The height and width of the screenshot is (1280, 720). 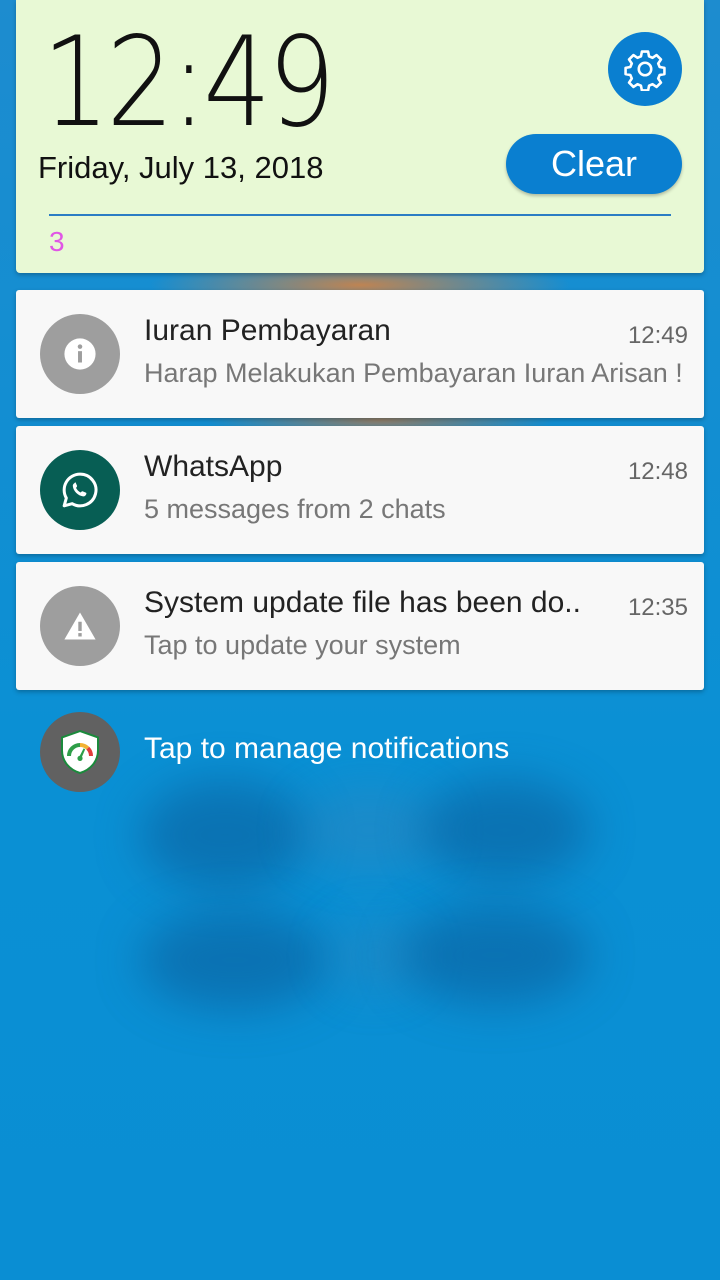 What do you see at coordinates (594, 164) in the screenshot?
I see `clear-button: Clear` at bounding box center [594, 164].